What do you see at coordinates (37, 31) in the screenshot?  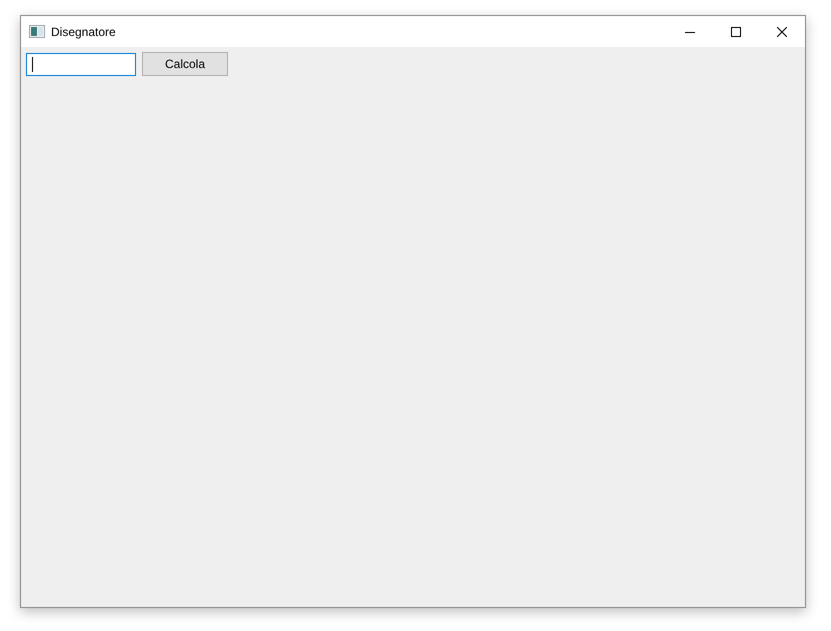 I see `app-icon` at bounding box center [37, 31].